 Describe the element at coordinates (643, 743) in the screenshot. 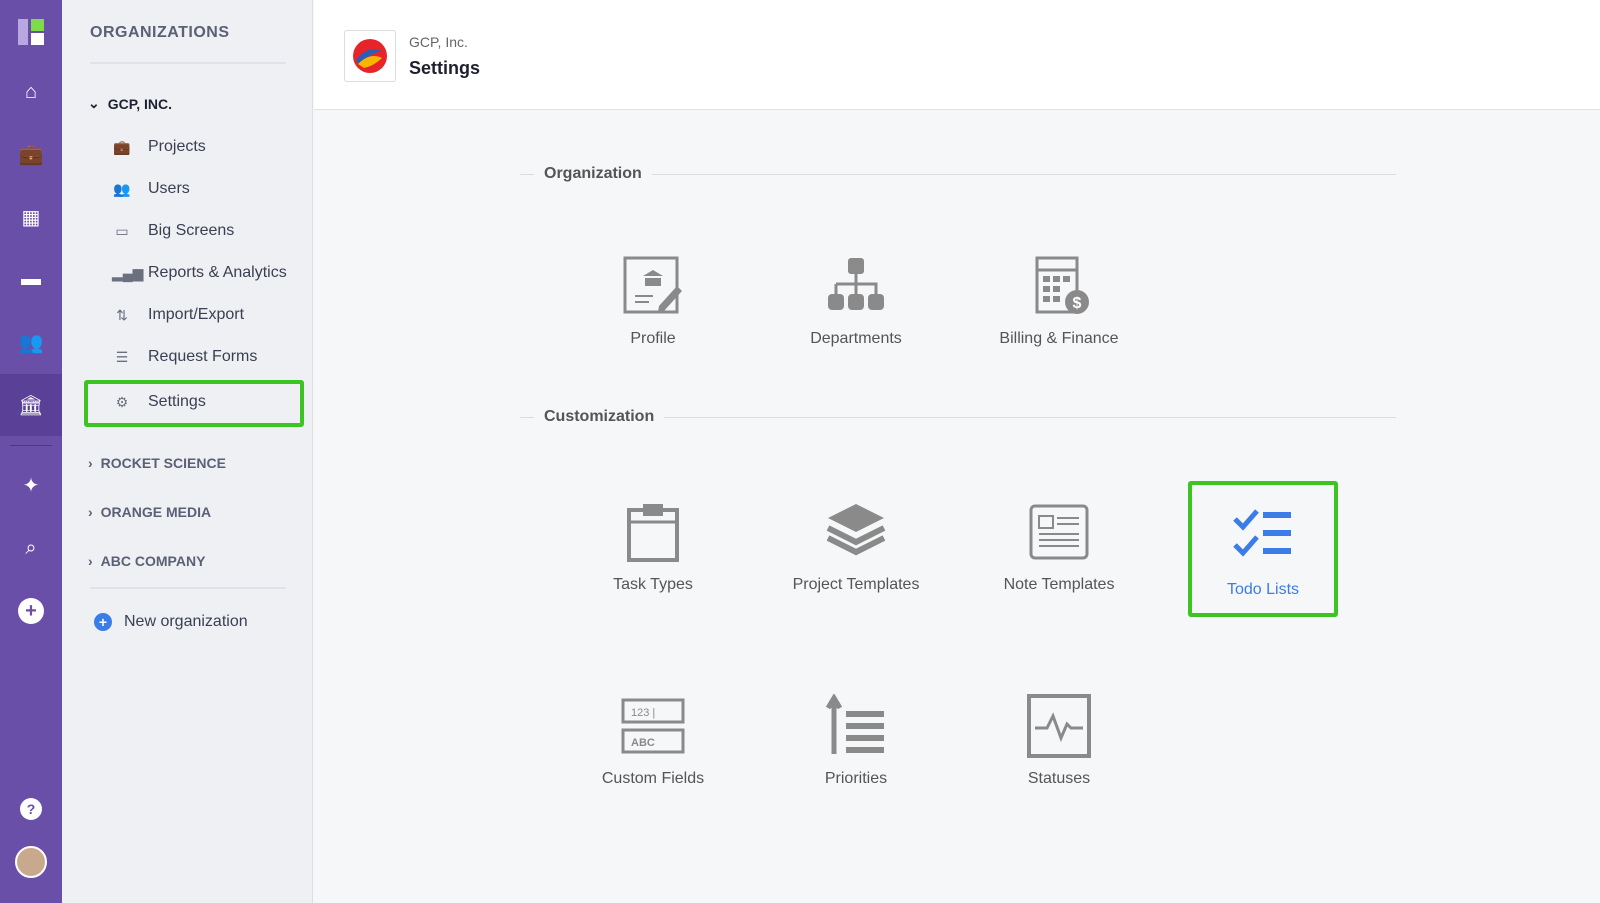

I see `svg-text: ABC` at that location.